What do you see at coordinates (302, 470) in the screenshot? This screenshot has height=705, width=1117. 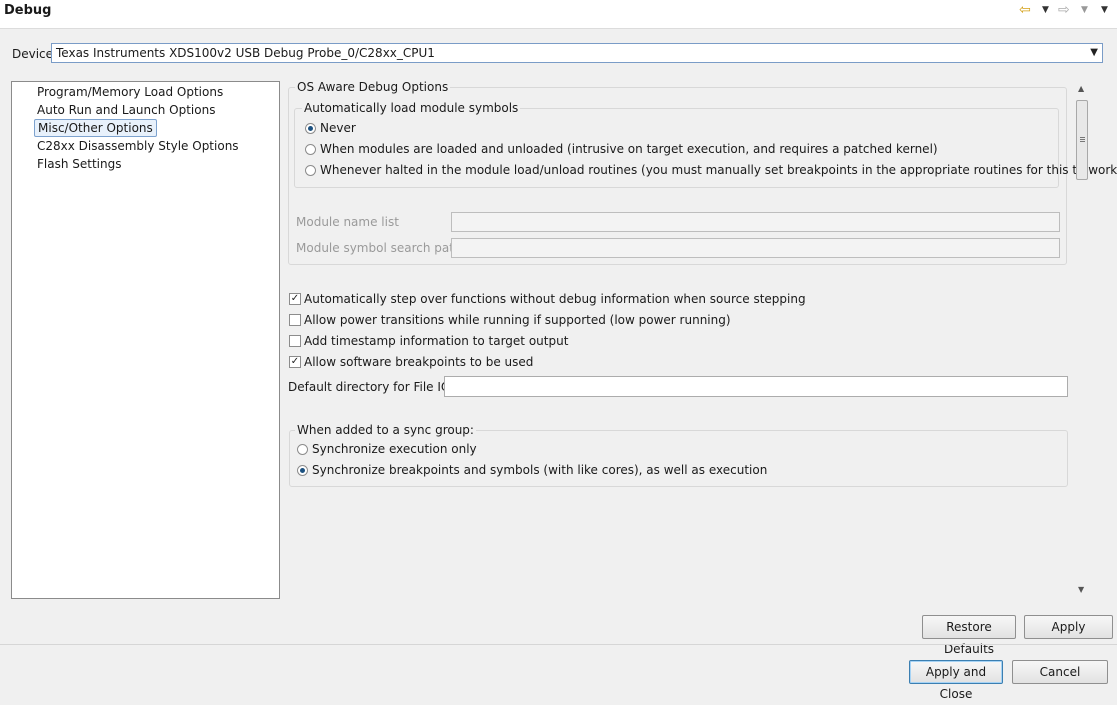 I see `radio-sync-breakpoints-symbols` at bounding box center [302, 470].